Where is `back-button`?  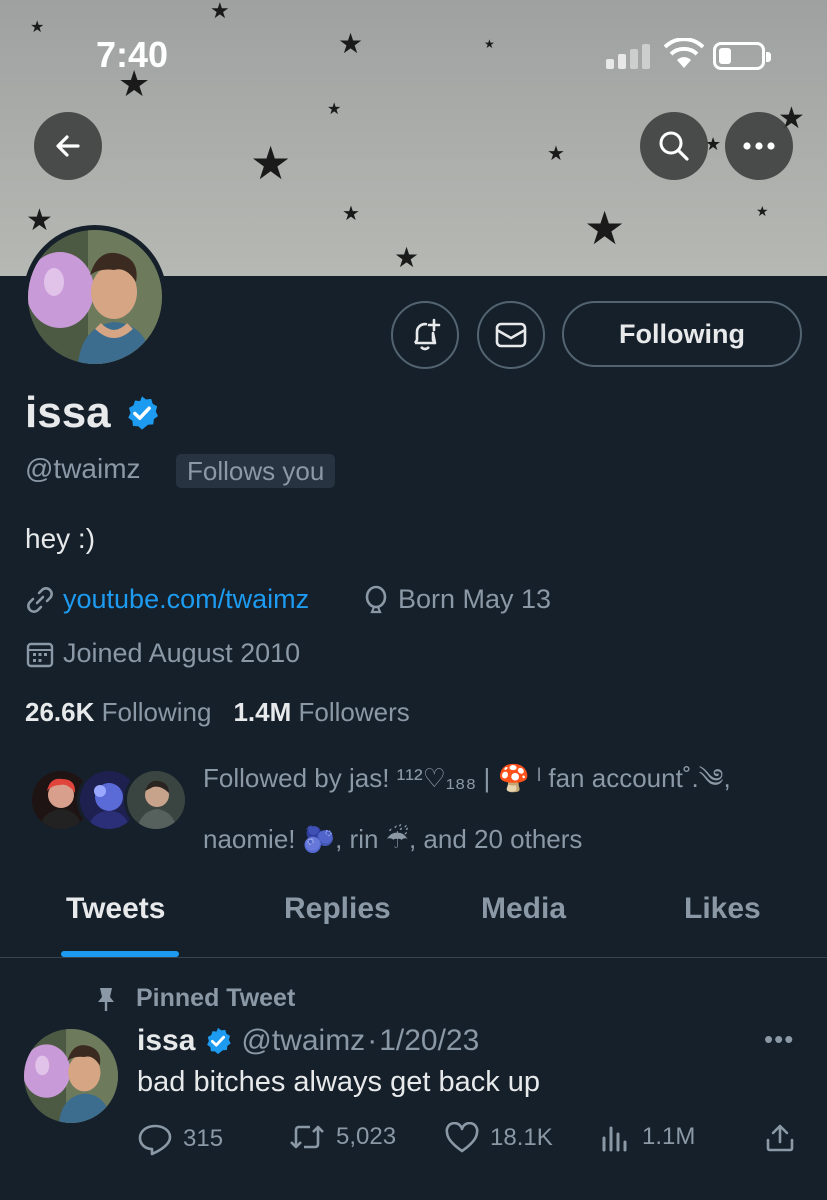 back-button is located at coordinates (68, 146).